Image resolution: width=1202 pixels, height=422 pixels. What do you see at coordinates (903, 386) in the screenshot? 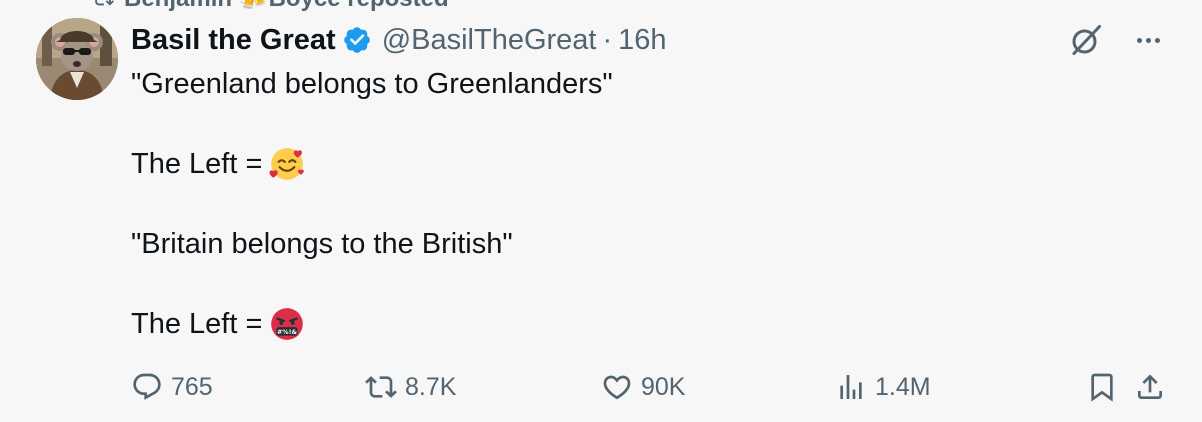
I see `views-count: 1.4M` at bounding box center [903, 386].